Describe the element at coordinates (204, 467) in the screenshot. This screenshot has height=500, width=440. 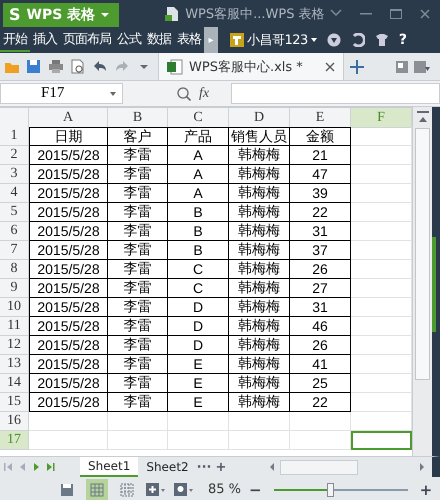
I see `more-sheets-button: ···` at that location.